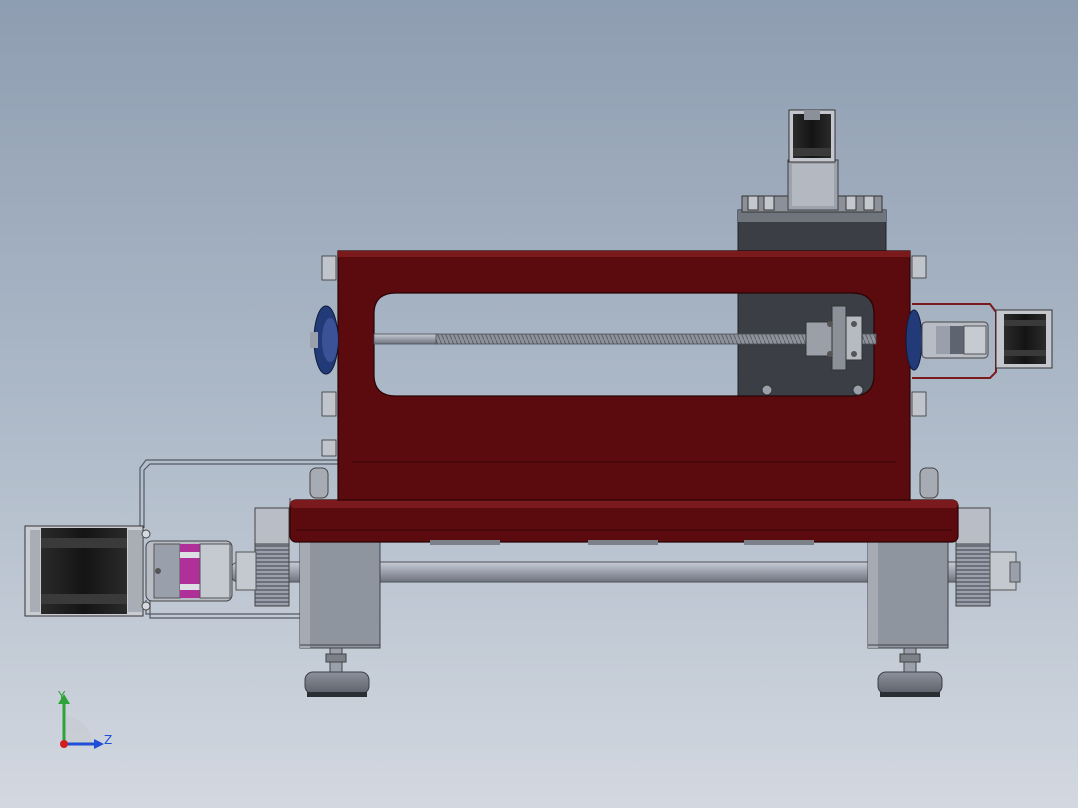 This screenshot has height=808, width=1078. What do you see at coordinates (64, 744) in the screenshot?
I see `origin-point` at bounding box center [64, 744].